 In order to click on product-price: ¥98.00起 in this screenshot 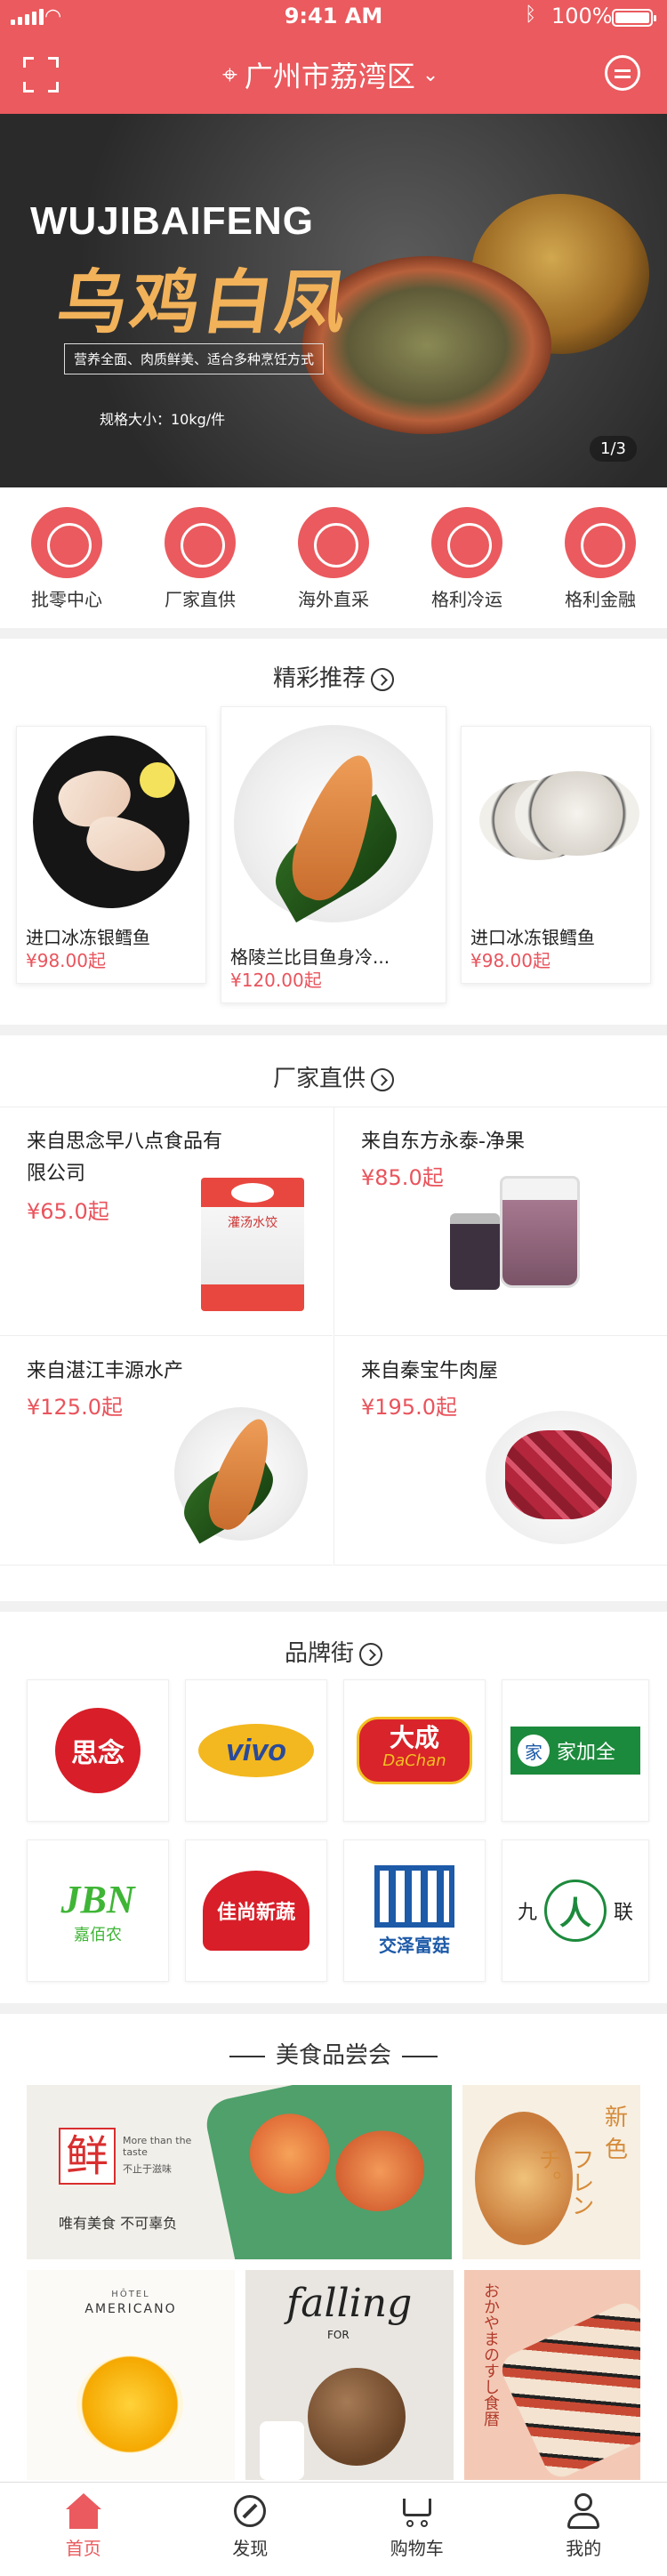, I will do `click(66, 960)`.